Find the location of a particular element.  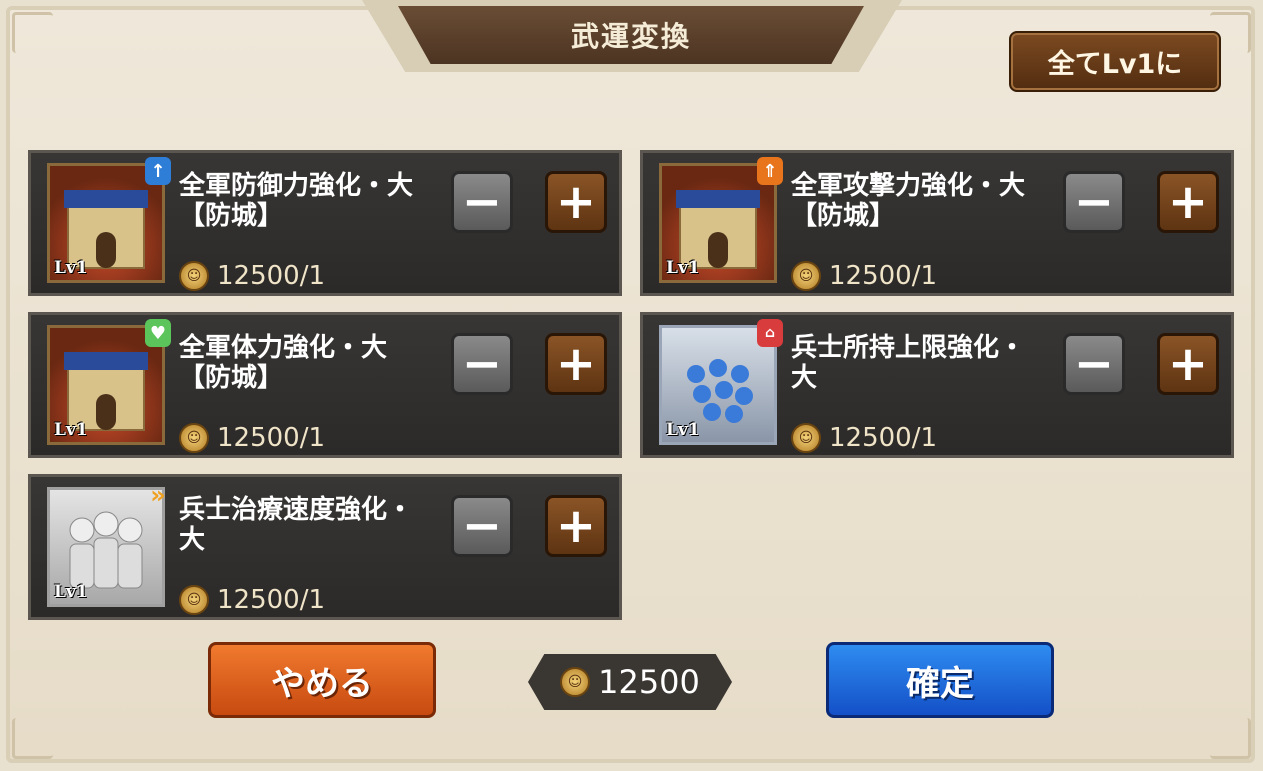

skill-name: 兵士所持上限強化・ 大 is located at coordinates (908, 363).